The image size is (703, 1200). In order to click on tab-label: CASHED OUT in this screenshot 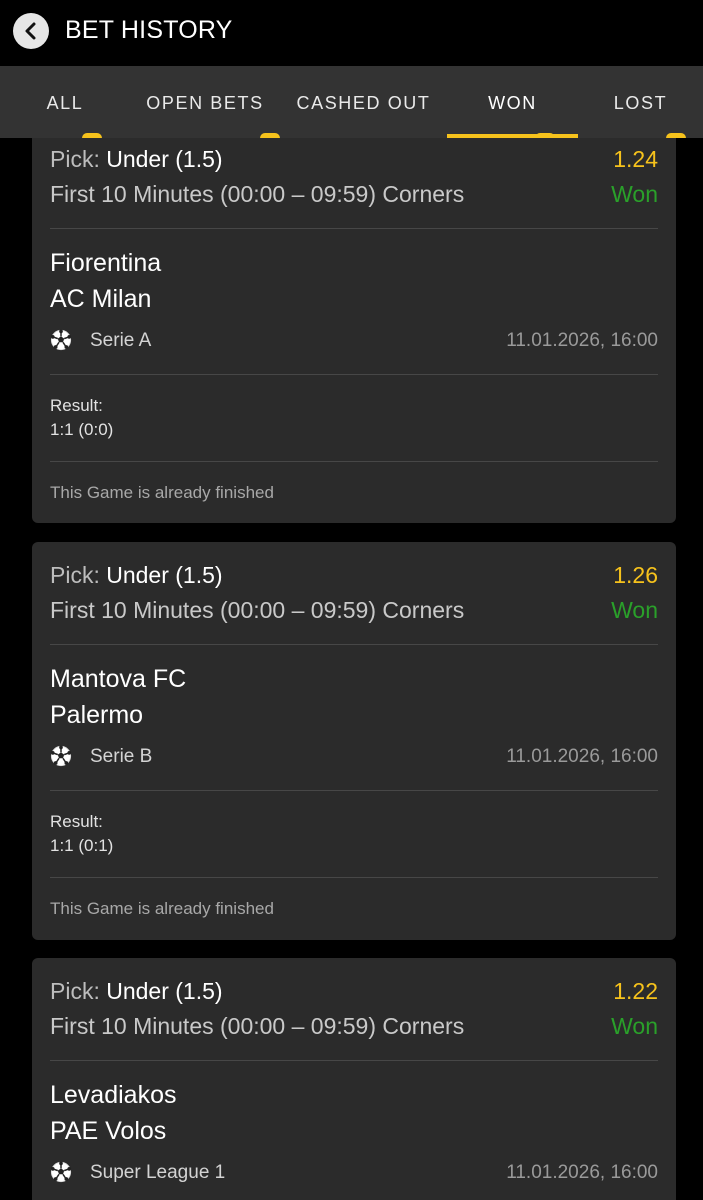, I will do `click(363, 102)`.